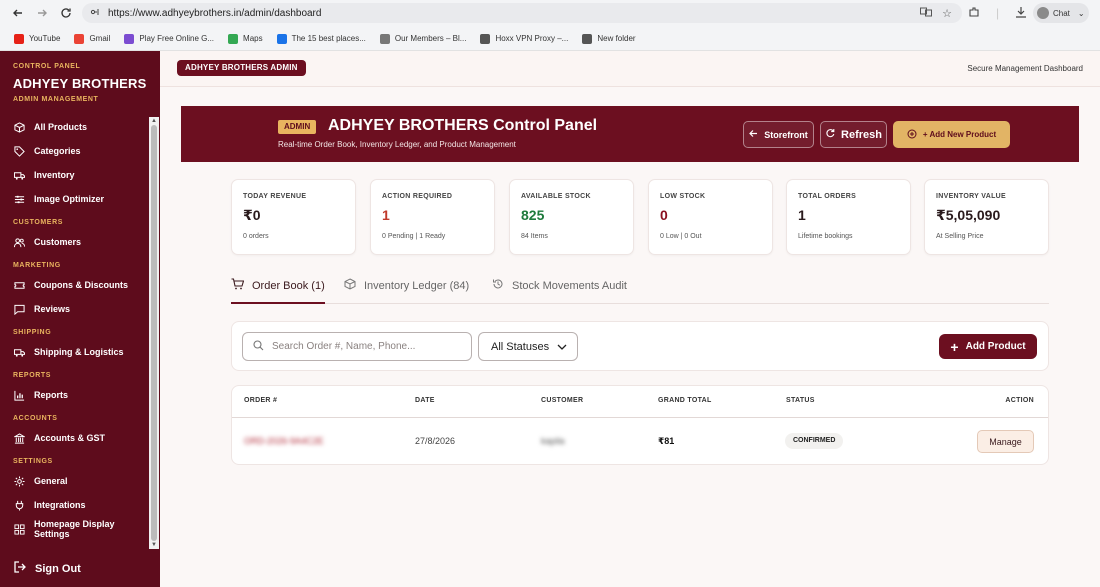 This screenshot has width=1100, height=587. Describe the element at coordinates (367, 346) in the screenshot. I see `search-input` at that location.